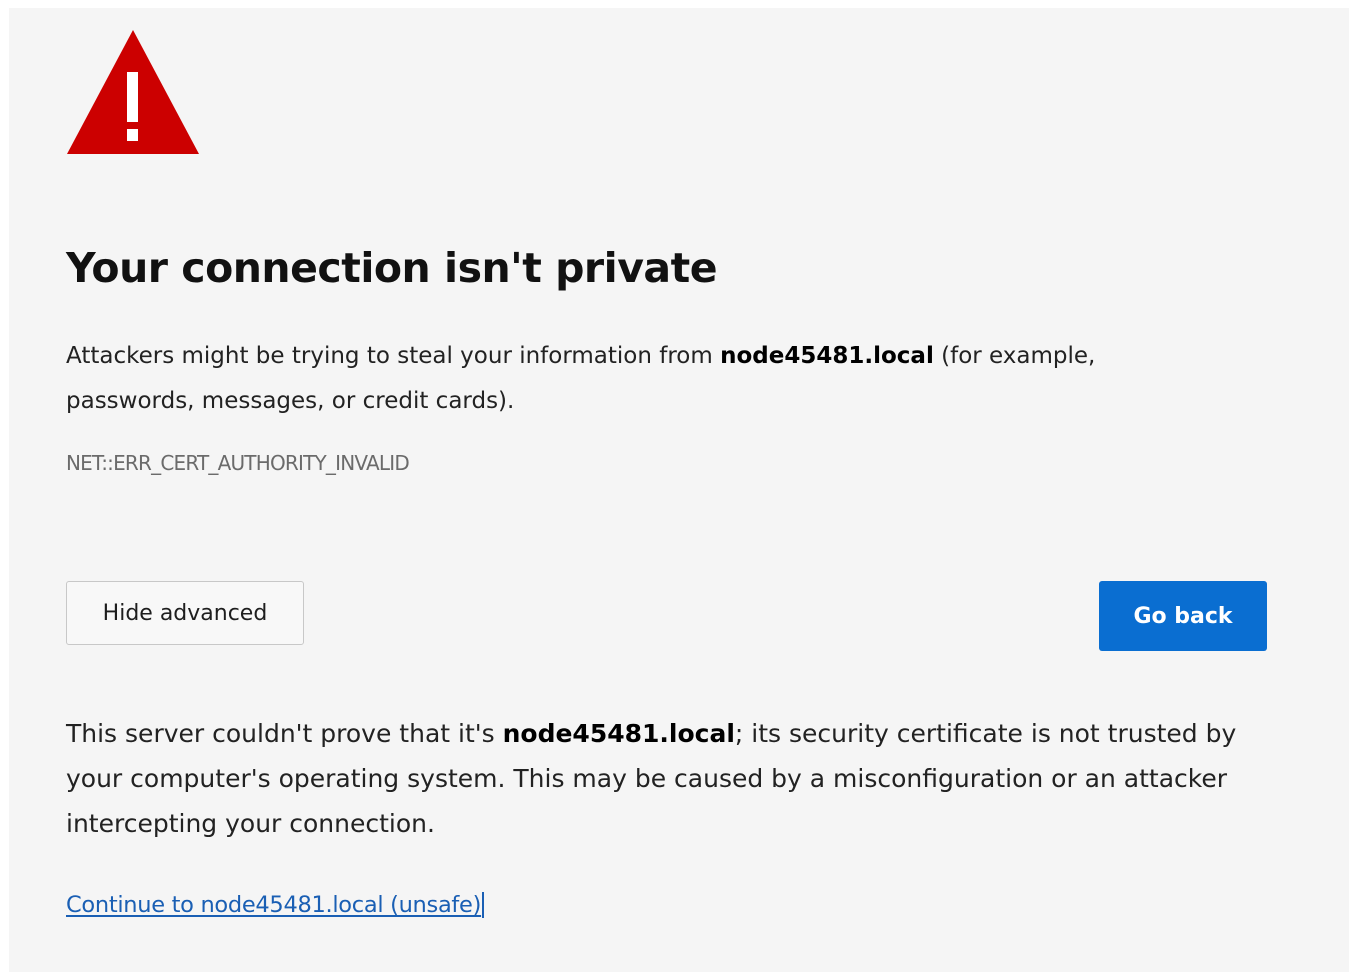  Describe the element at coordinates (392, 268) in the screenshot. I see `page-title: Your connection isn't private` at that location.